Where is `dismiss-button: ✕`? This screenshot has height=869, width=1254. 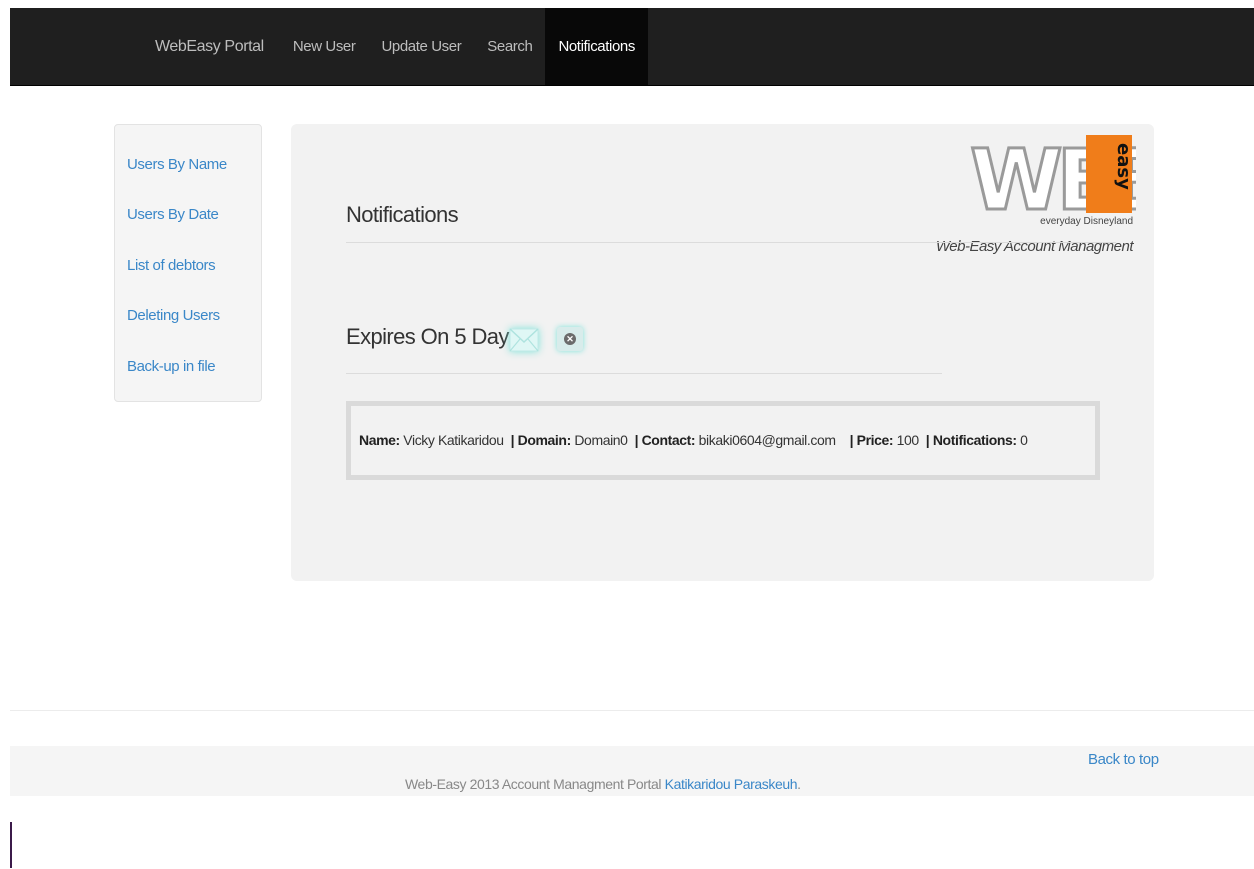
dismiss-button: ✕ is located at coordinates (570, 339).